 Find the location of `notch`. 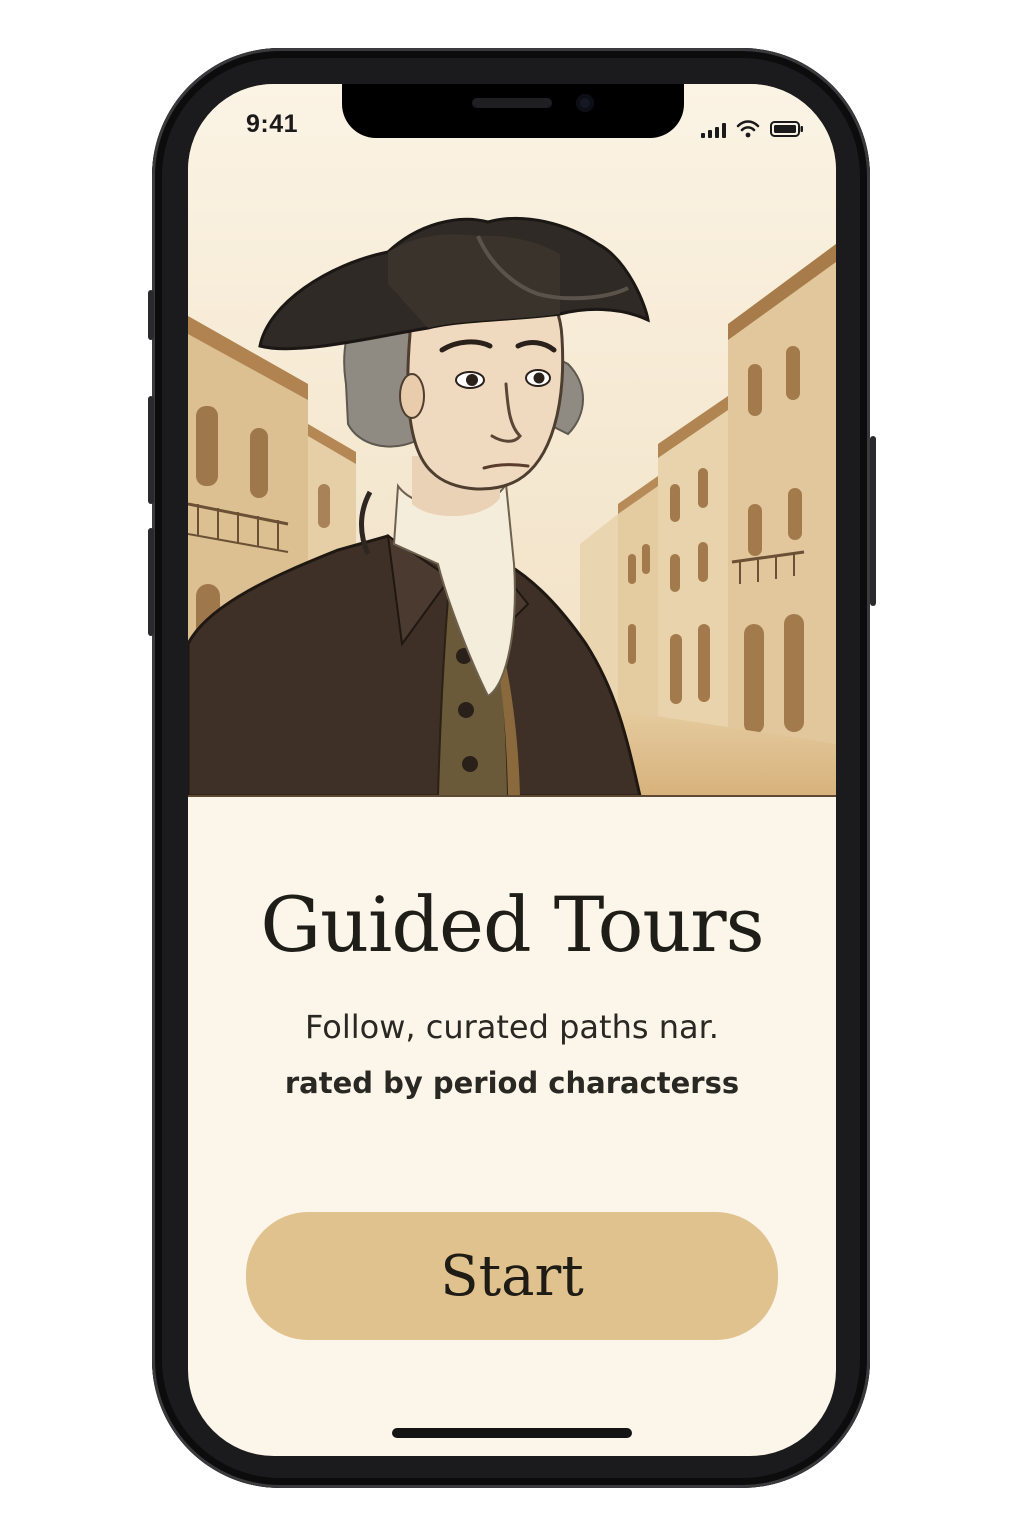

notch is located at coordinates (513, 111).